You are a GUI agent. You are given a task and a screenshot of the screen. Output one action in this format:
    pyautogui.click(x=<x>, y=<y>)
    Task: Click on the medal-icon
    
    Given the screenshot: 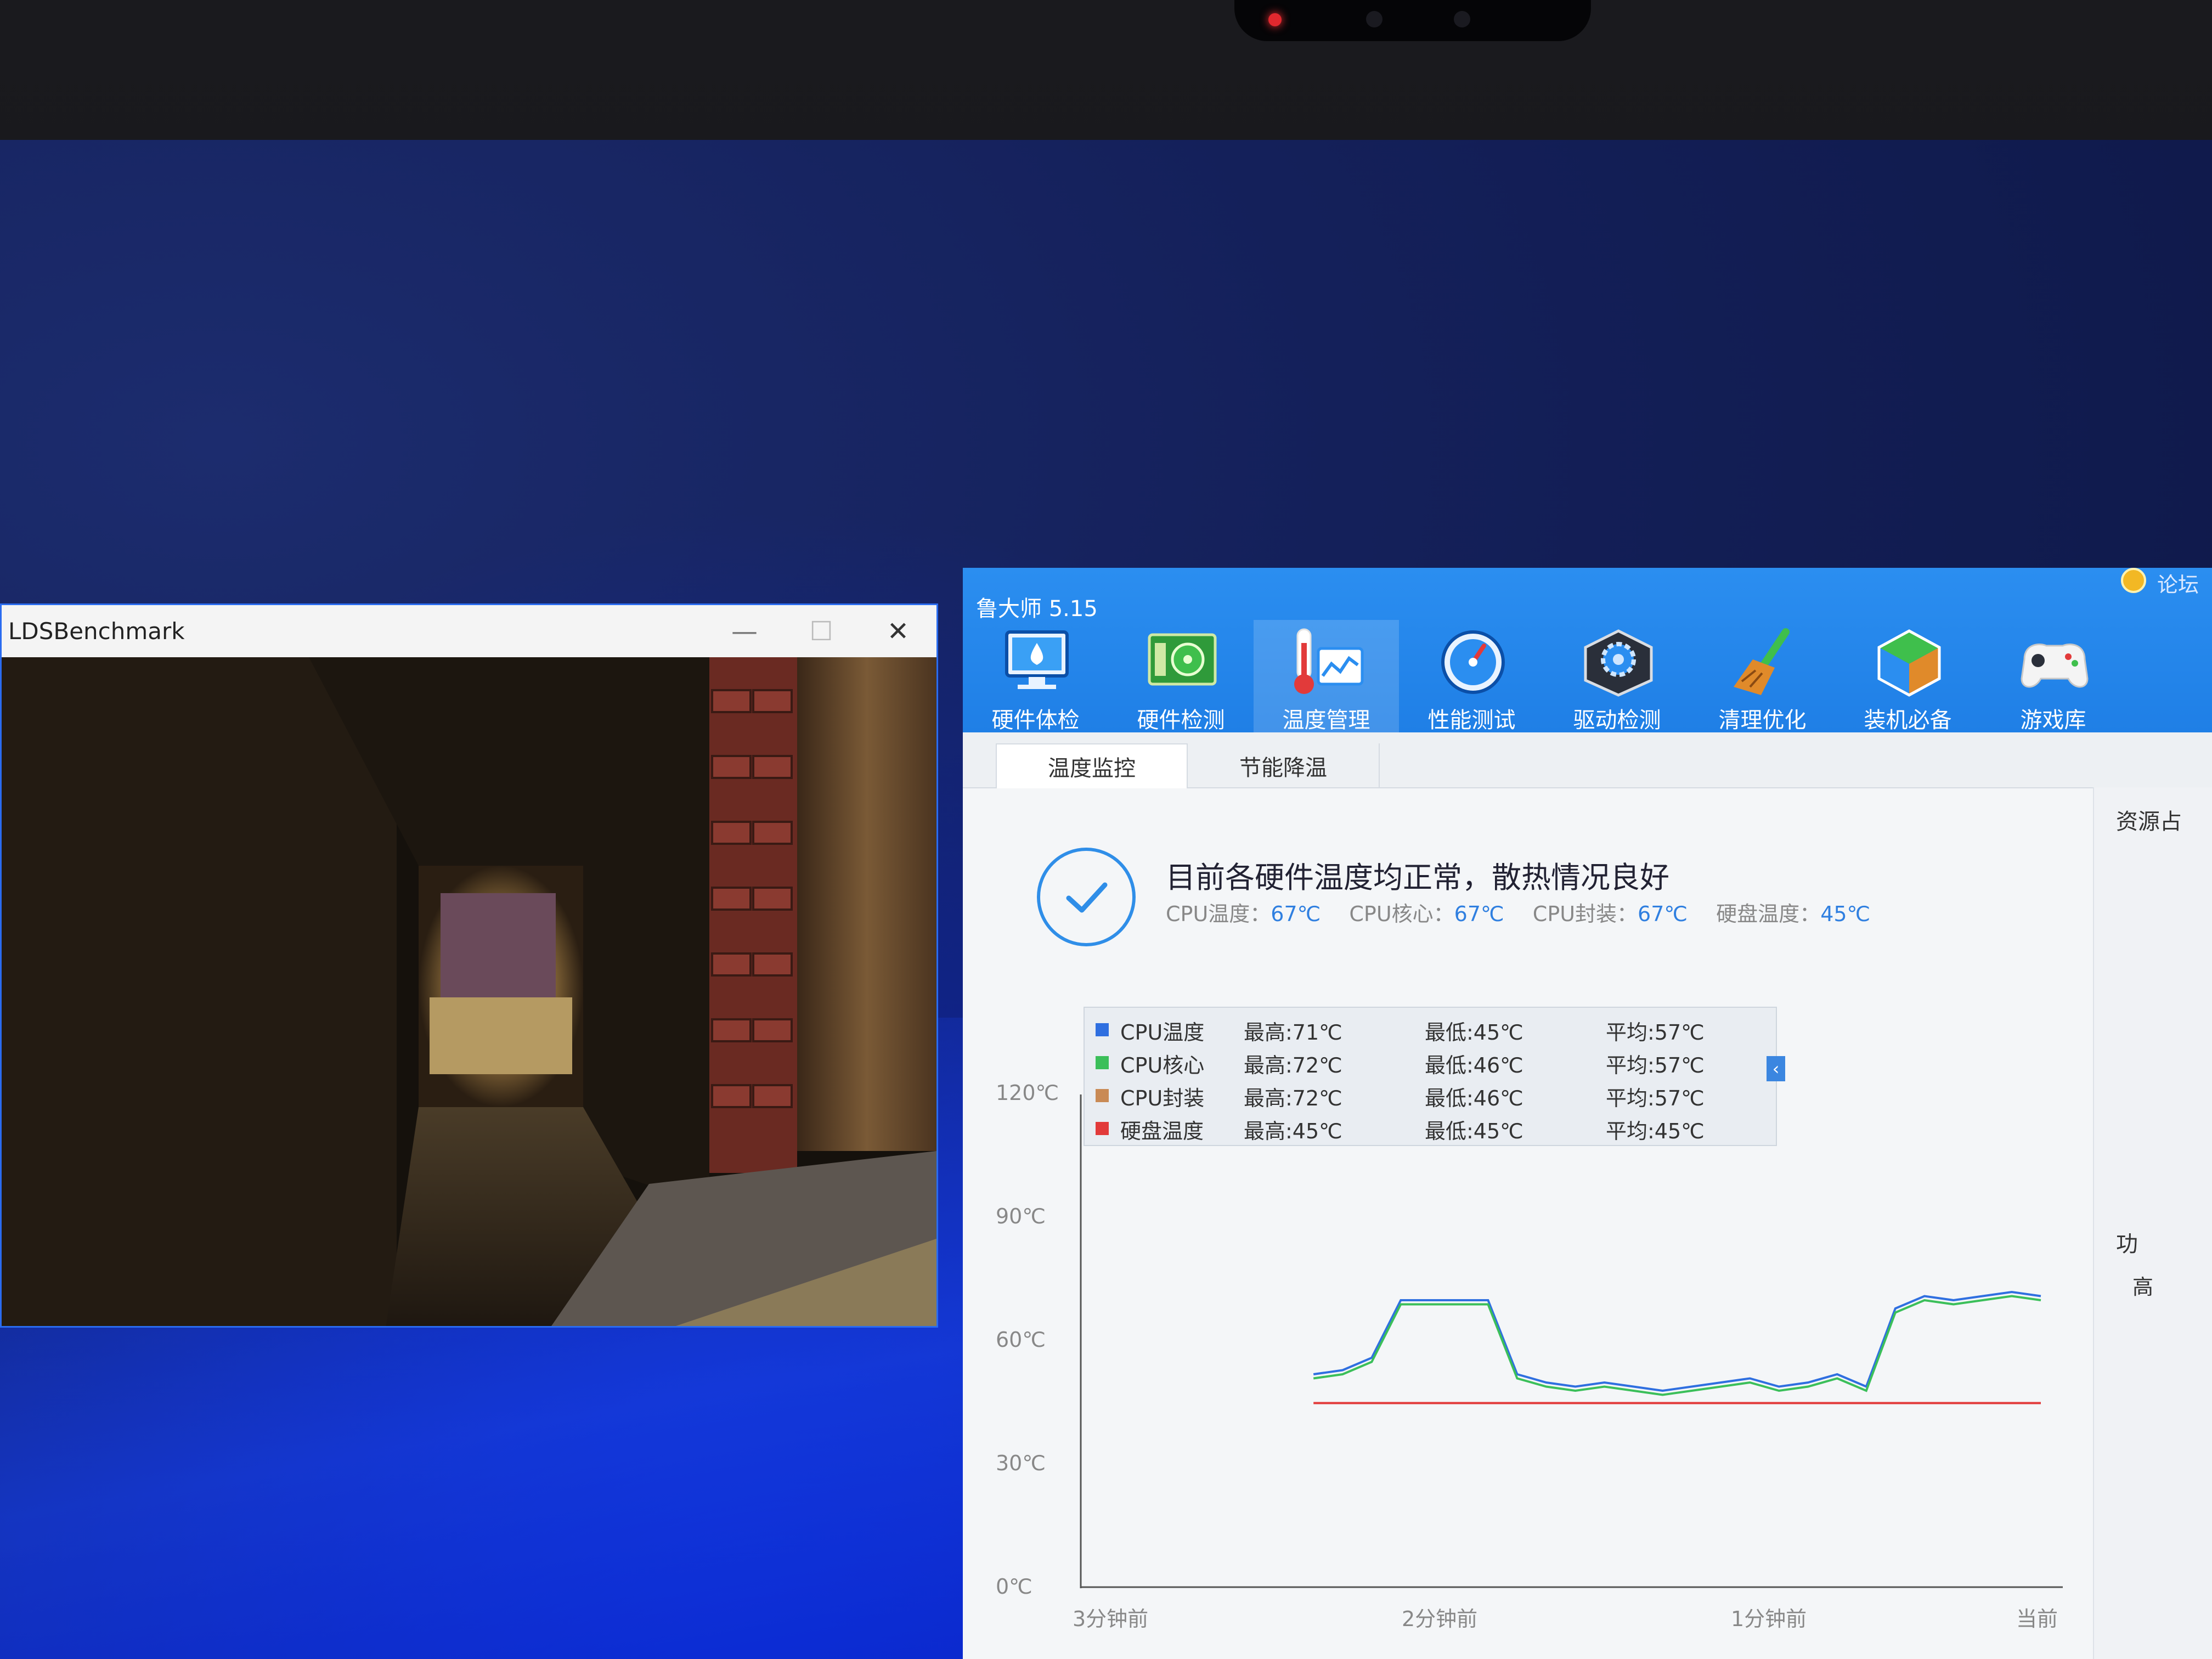 What is the action you would take?
    pyautogui.click(x=2133, y=580)
    